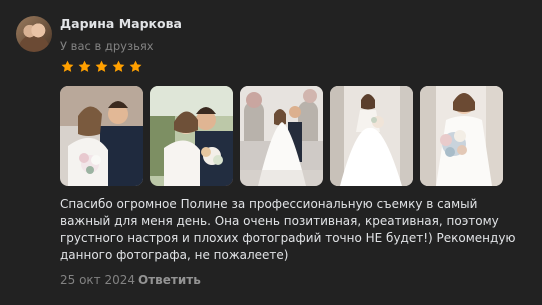 This screenshot has width=542, height=305. What do you see at coordinates (107, 46) in the screenshot?
I see `friend-status: У вас в друзьях` at bounding box center [107, 46].